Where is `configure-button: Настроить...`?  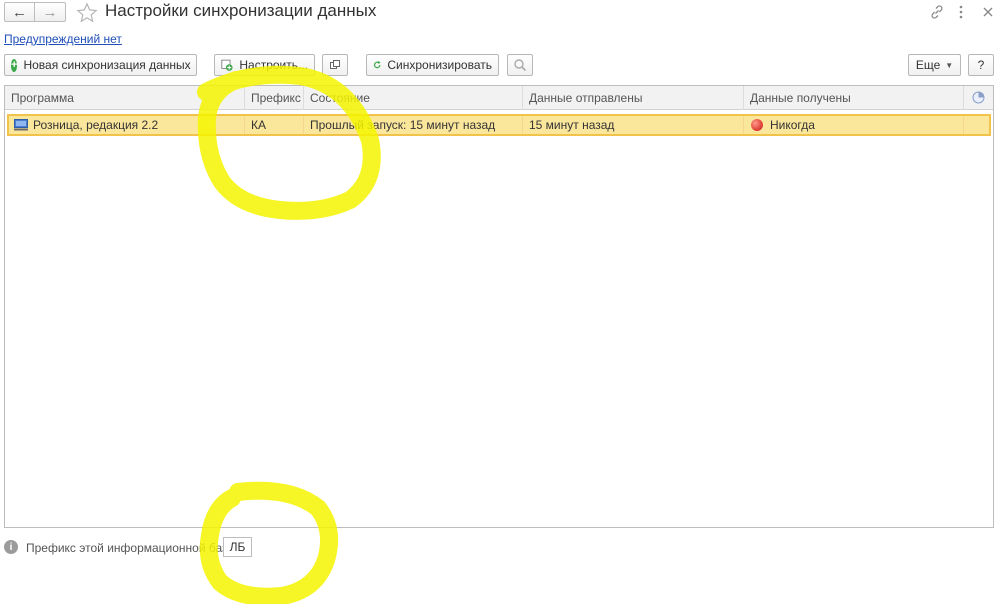 configure-button: Настроить... is located at coordinates (264, 65).